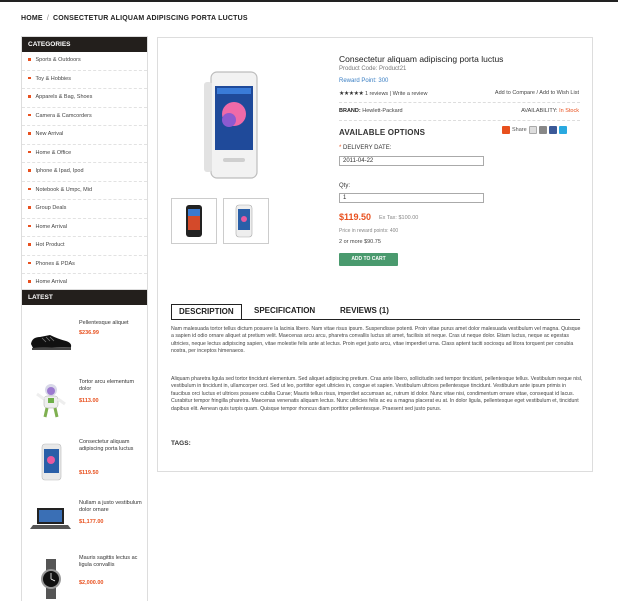 The width and height of the screenshot is (618, 601). What do you see at coordinates (376, 94) in the screenshot?
I see `reviews-link: 1 reviews` at bounding box center [376, 94].